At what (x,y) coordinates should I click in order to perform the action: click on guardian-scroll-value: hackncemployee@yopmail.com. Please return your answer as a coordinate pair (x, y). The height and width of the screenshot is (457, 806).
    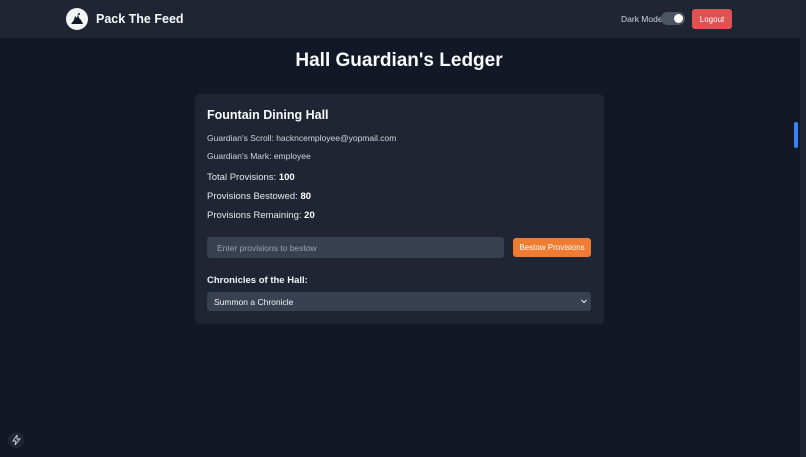
    Looking at the image, I should click on (336, 138).